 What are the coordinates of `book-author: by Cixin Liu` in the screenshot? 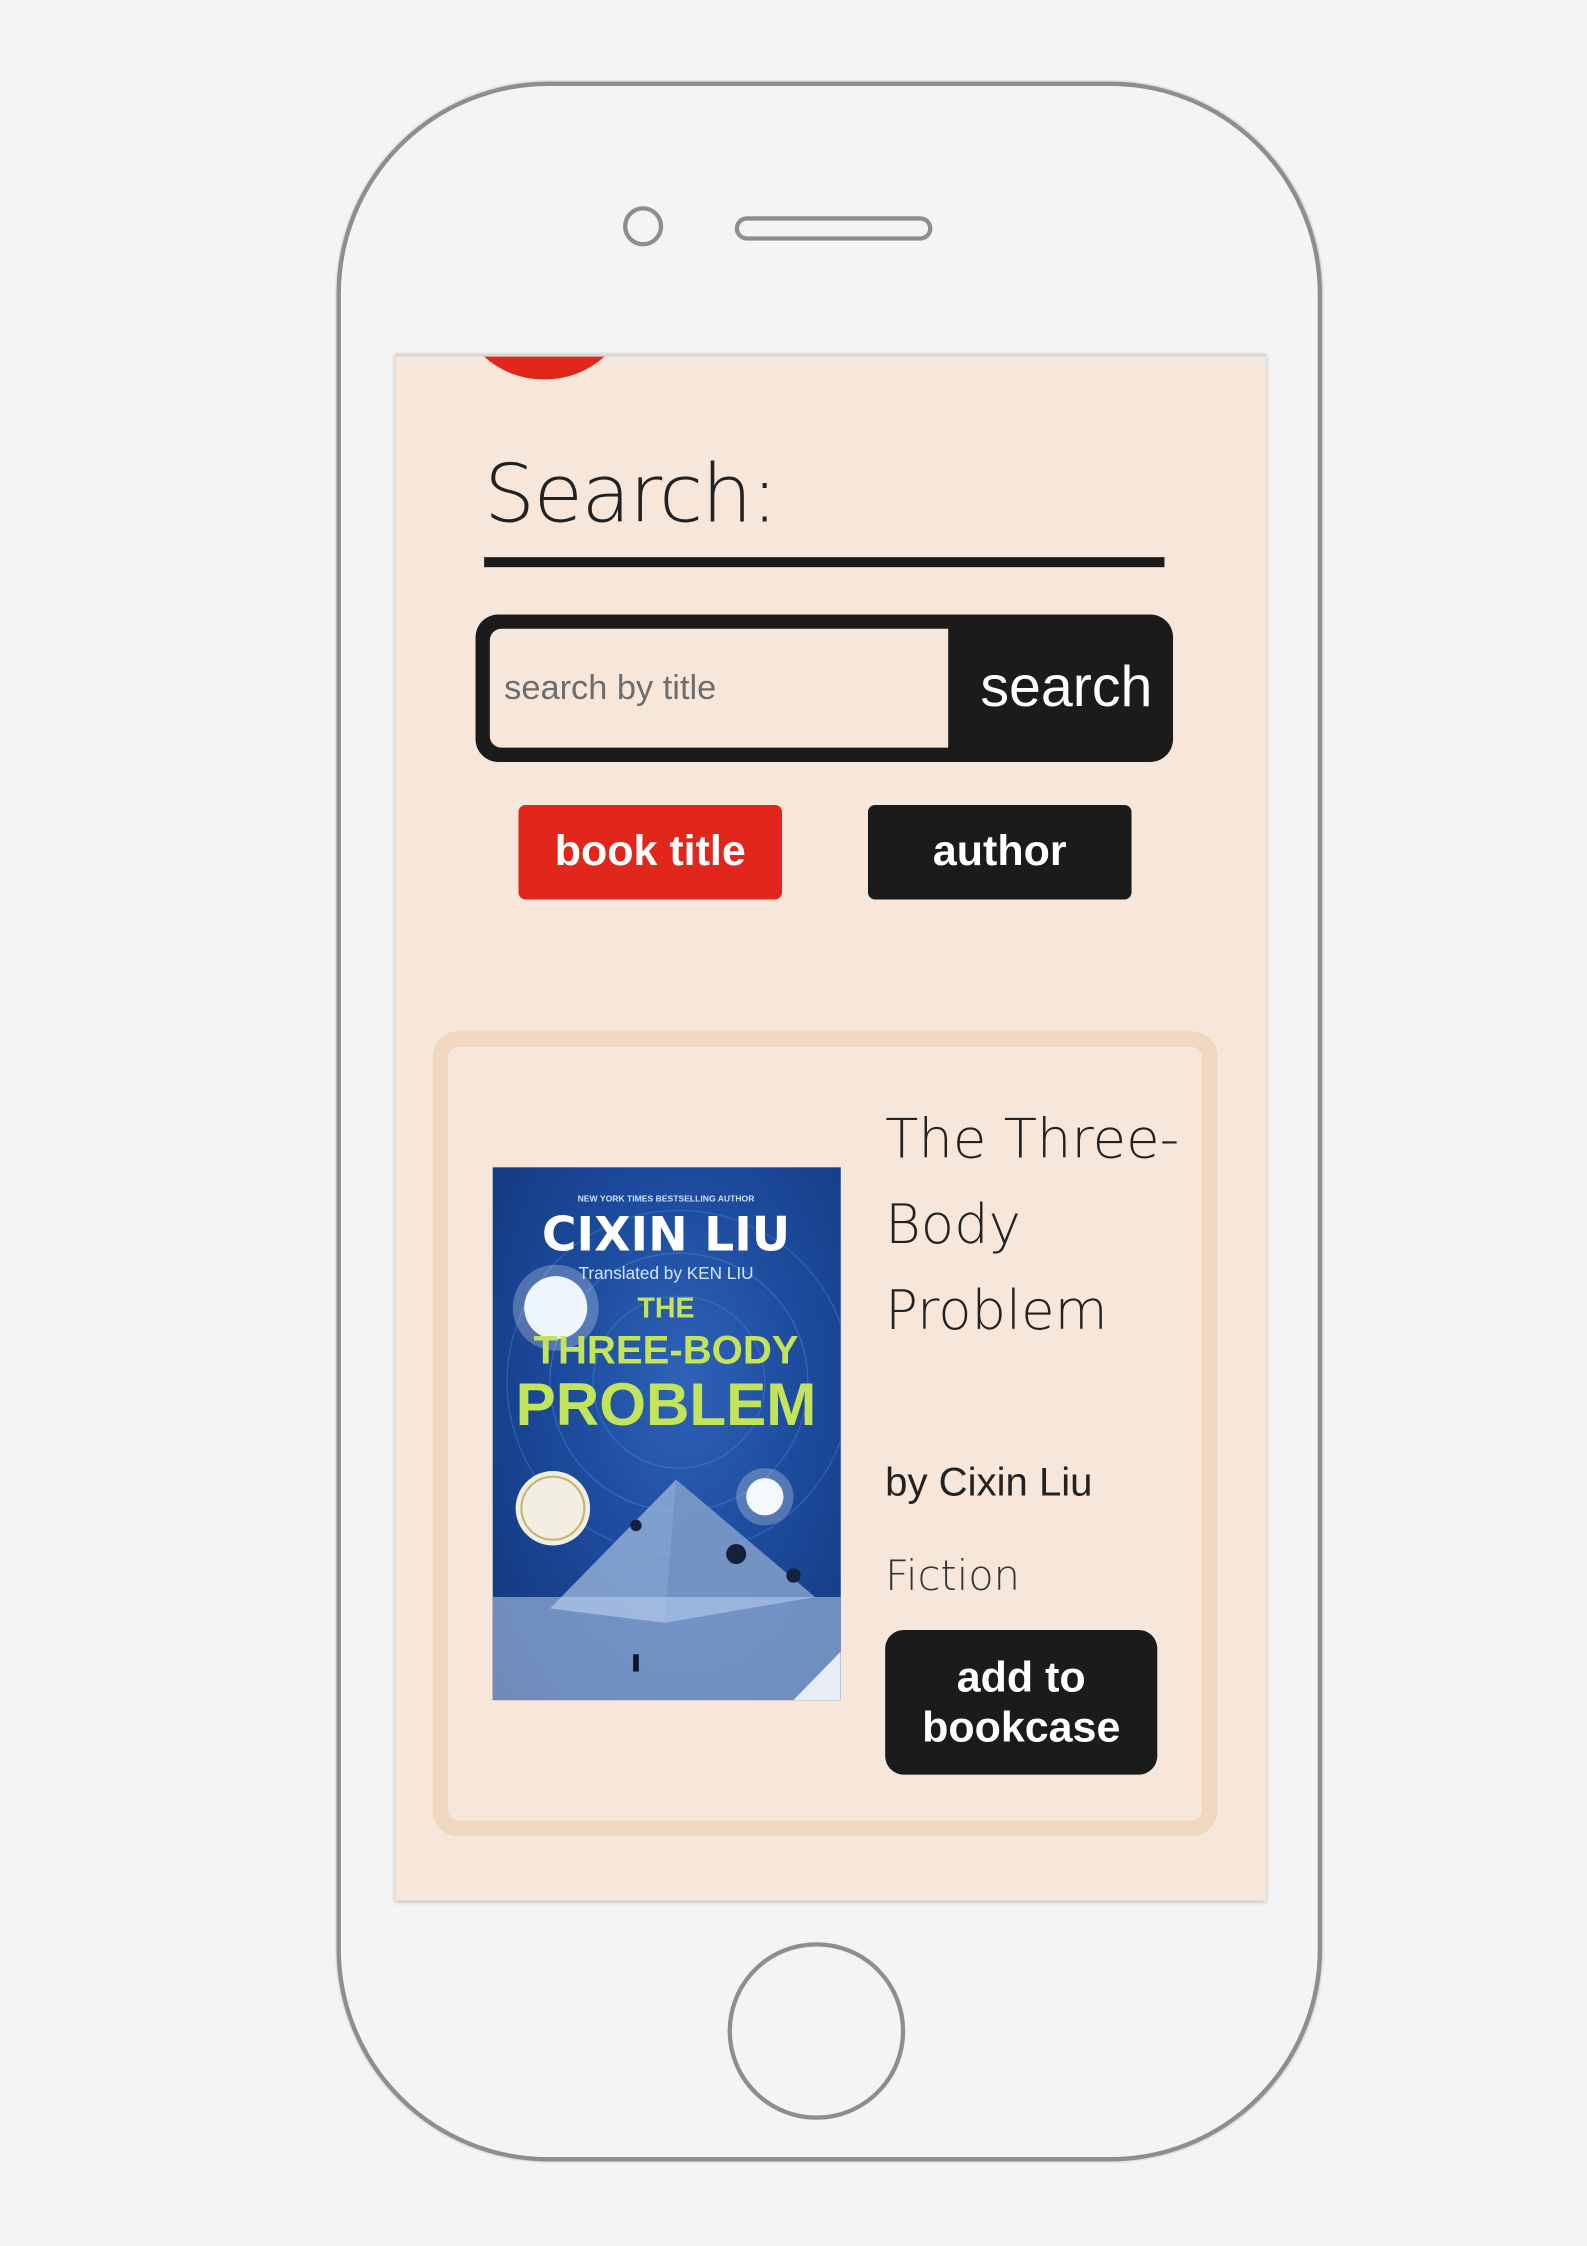 It's located at (989, 1481).